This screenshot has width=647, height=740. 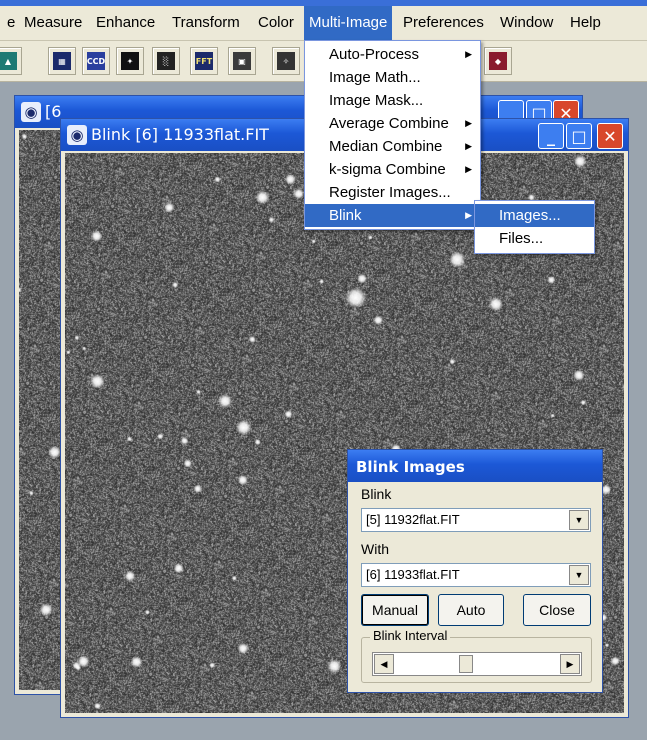 I want to click on menu-item-multi-image: Multi-Image, so click(x=348, y=23).